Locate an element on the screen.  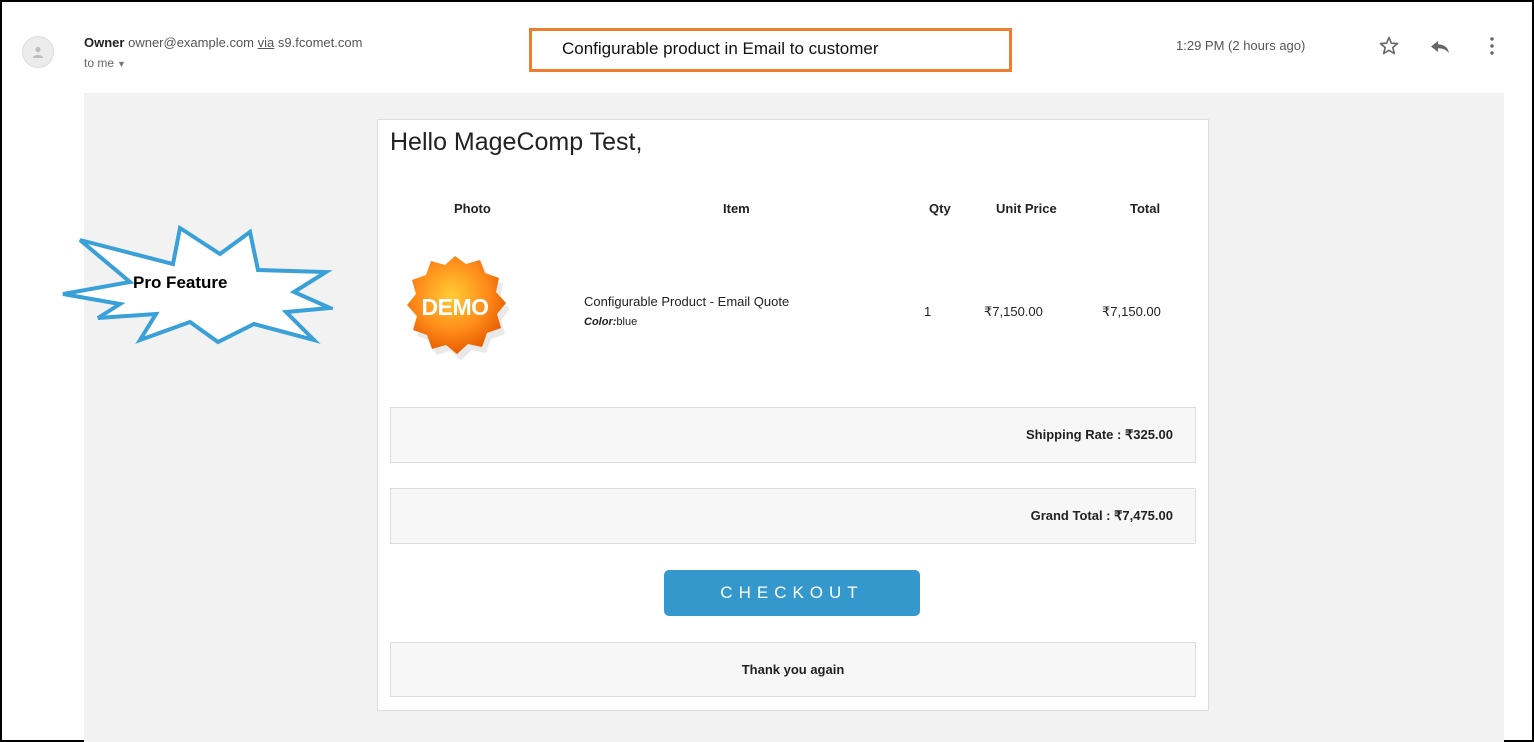
item-option-value: blue is located at coordinates (627, 322).